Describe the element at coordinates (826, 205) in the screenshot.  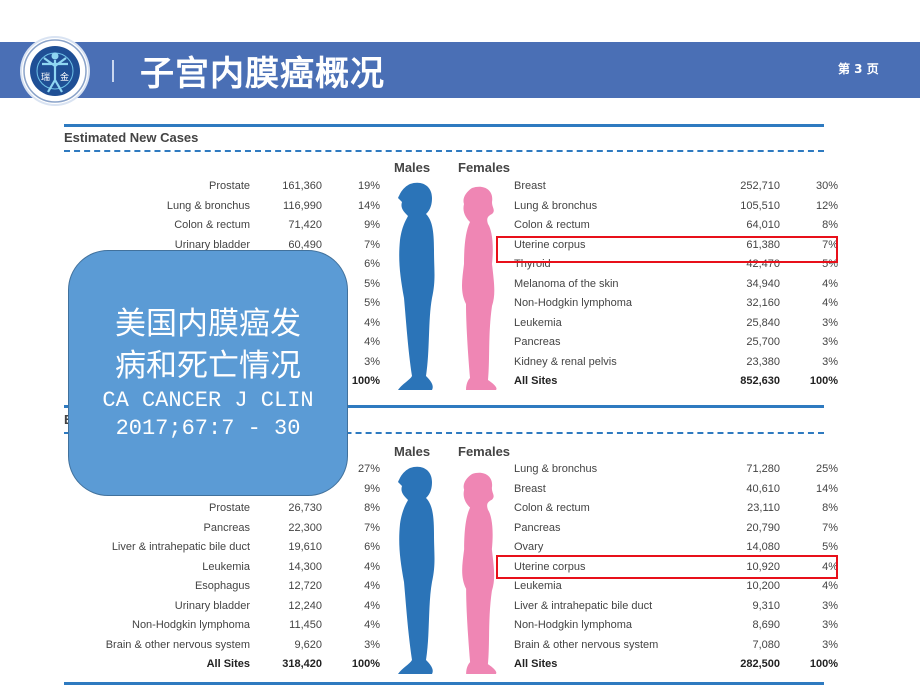
I see `cell-pct: 12%` at that location.